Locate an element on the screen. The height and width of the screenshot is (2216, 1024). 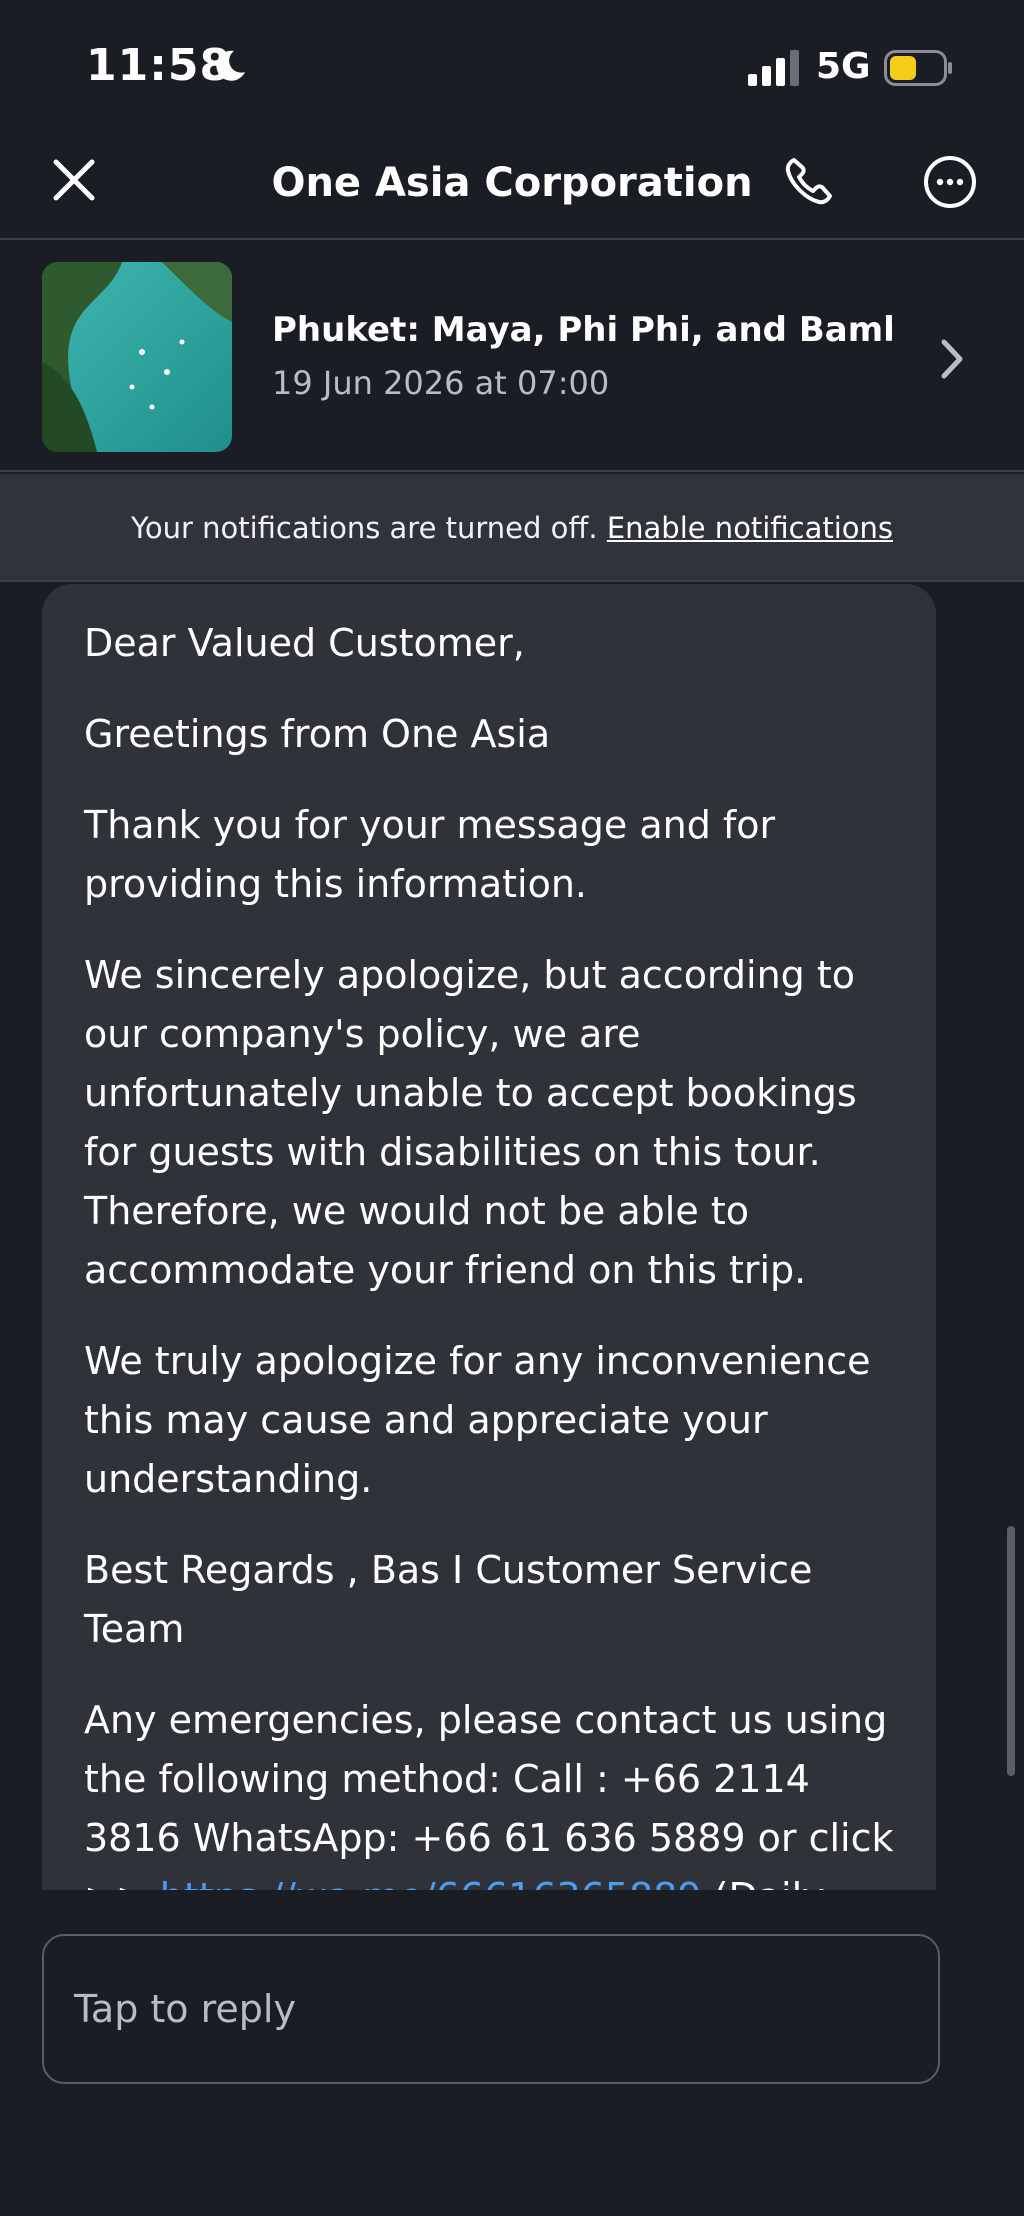
reply-input: Tap to reply is located at coordinates (491, 2009).